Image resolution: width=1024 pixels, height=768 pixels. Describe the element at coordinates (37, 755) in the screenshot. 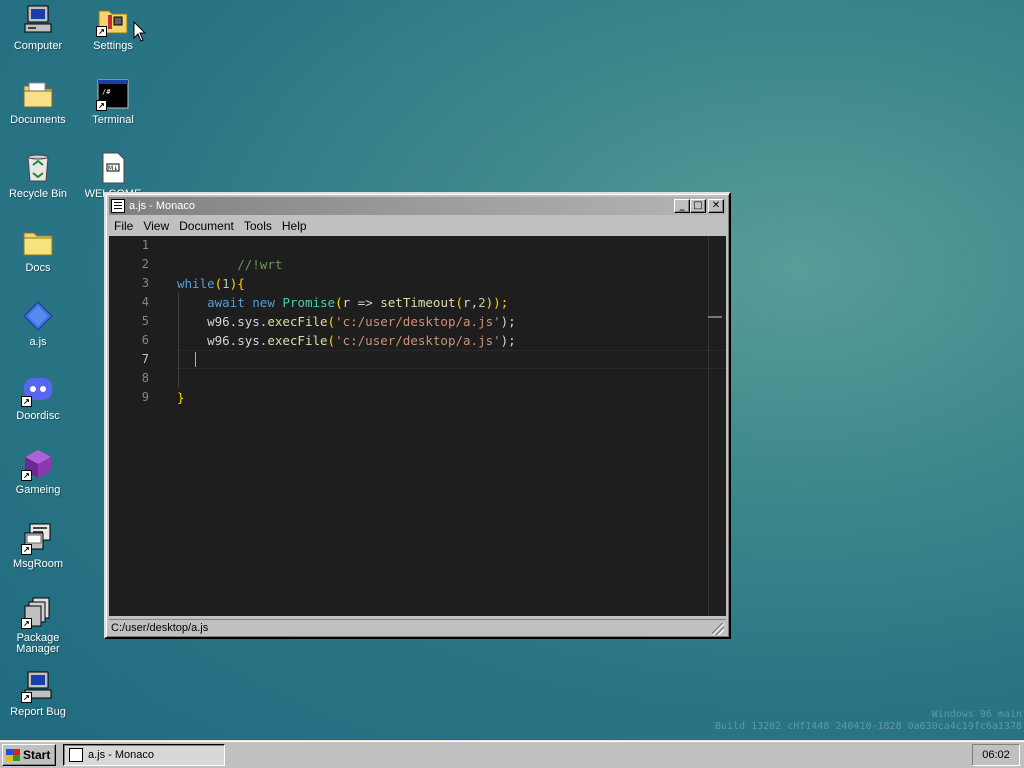

I see `start-label: Start` at that location.